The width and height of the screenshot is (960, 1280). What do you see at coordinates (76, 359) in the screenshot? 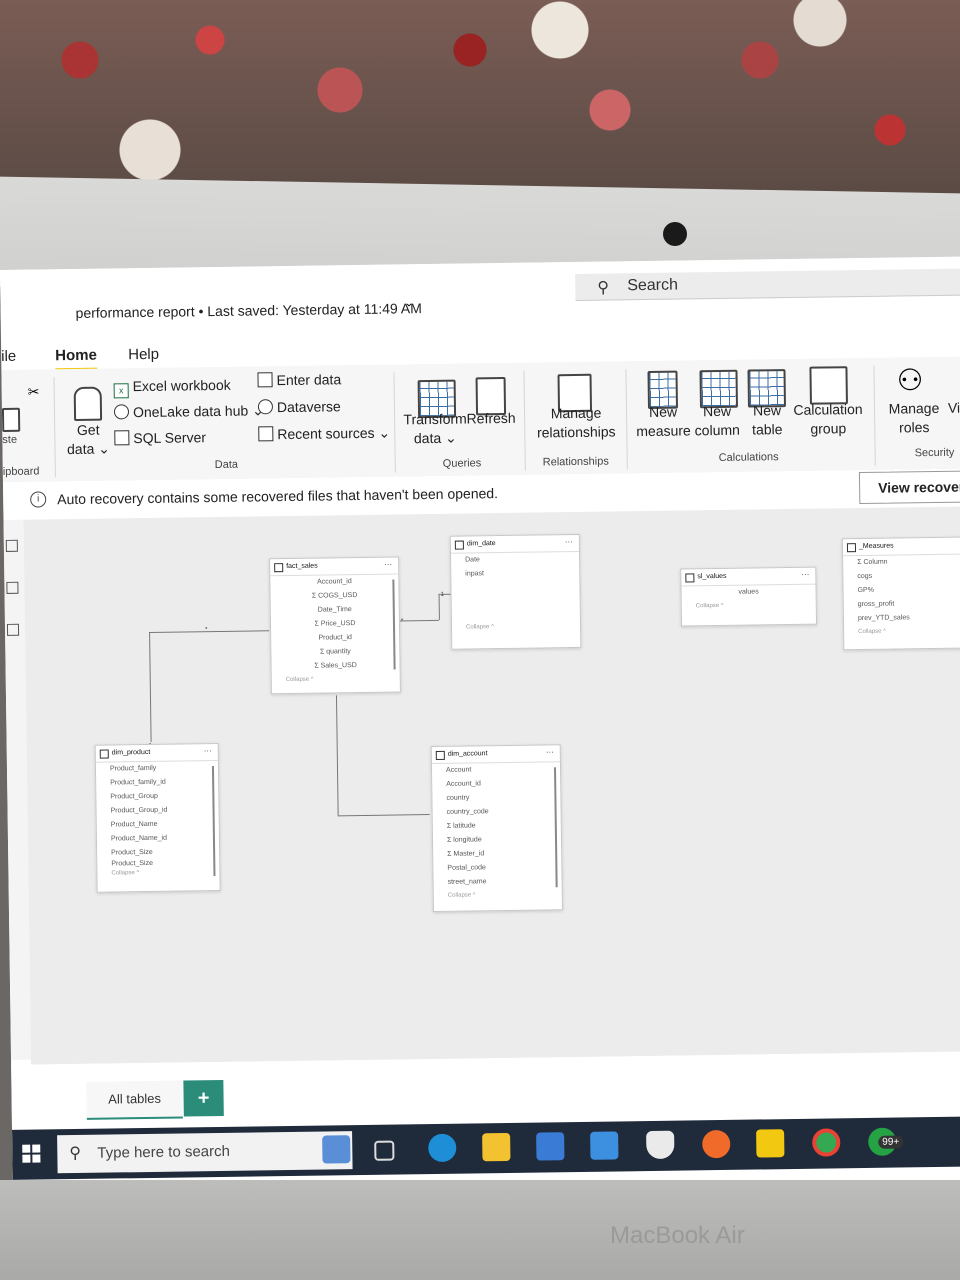
I see `tab-home: Home` at bounding box center [76, 359].